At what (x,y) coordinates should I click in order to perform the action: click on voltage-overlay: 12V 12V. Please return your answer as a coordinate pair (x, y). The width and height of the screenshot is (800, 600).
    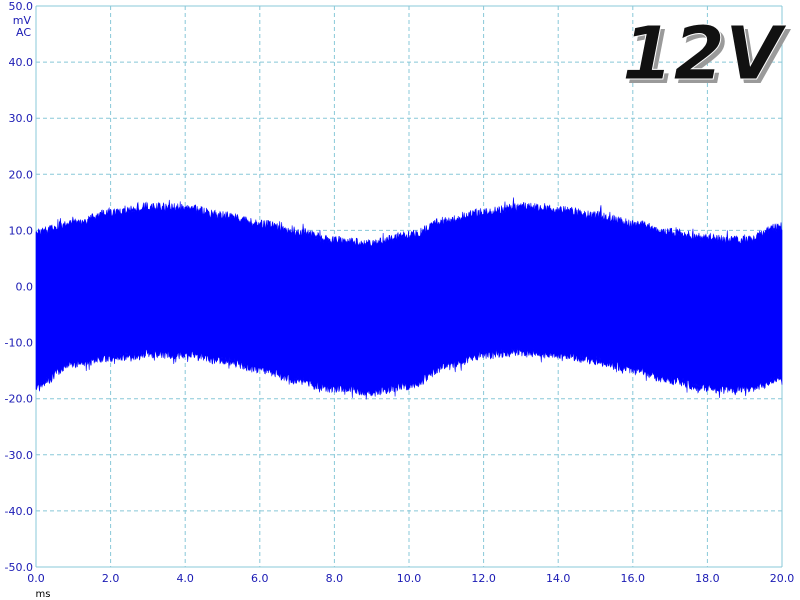
    Looking at the image, I should click on (706, 56).